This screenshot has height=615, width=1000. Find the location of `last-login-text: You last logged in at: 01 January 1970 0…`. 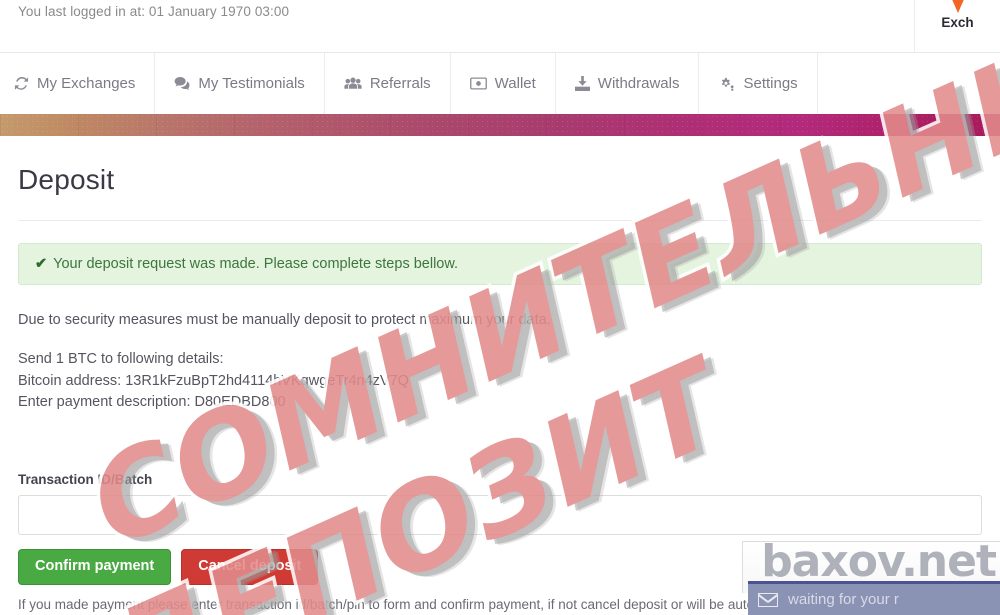

last-login-text: You last logged in at: 01 January 1970 0… is located at coordinates (154, 11).